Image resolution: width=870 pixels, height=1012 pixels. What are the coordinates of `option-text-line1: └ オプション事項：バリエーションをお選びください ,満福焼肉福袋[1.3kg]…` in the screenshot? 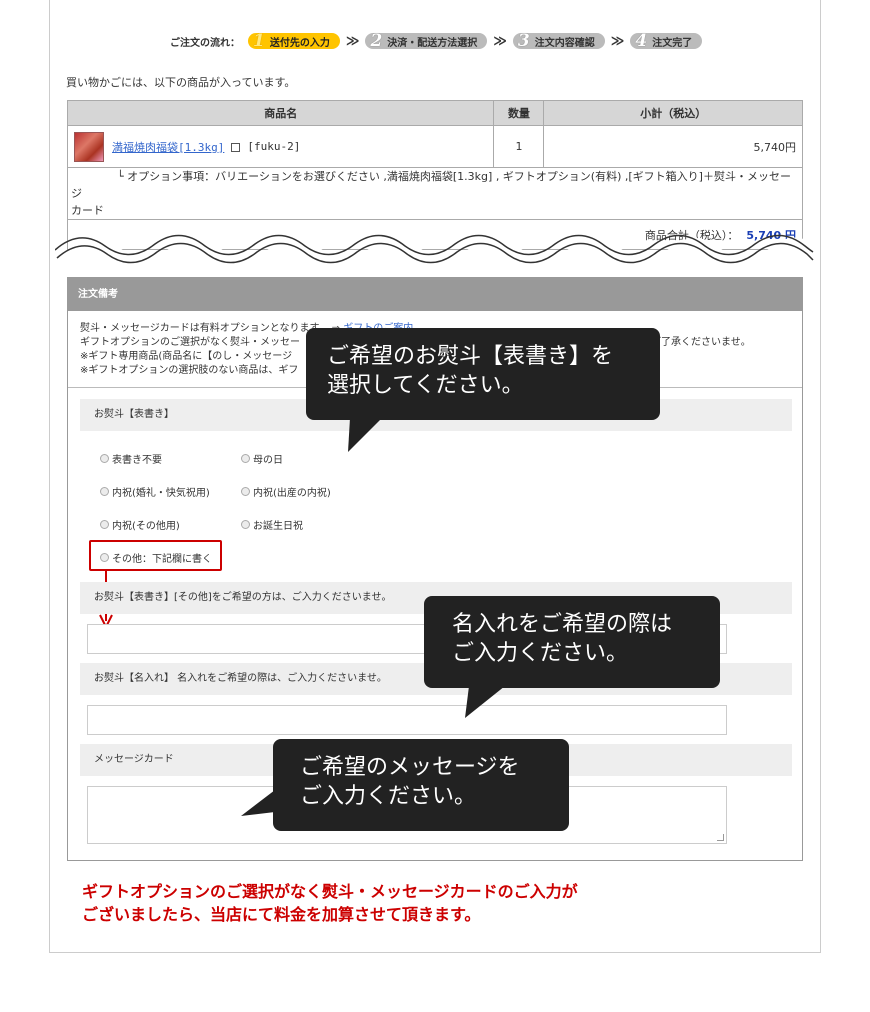 It's located at (431, 185).